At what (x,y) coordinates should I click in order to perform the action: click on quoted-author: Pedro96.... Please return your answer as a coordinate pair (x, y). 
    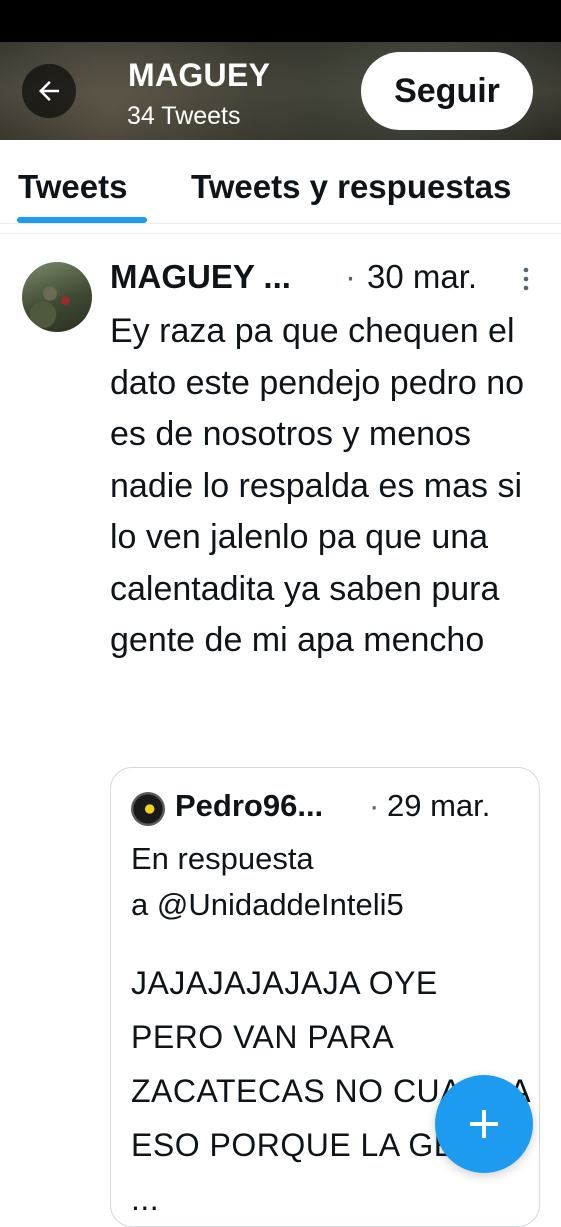
    Looking at the image, I should click on (249, 805).